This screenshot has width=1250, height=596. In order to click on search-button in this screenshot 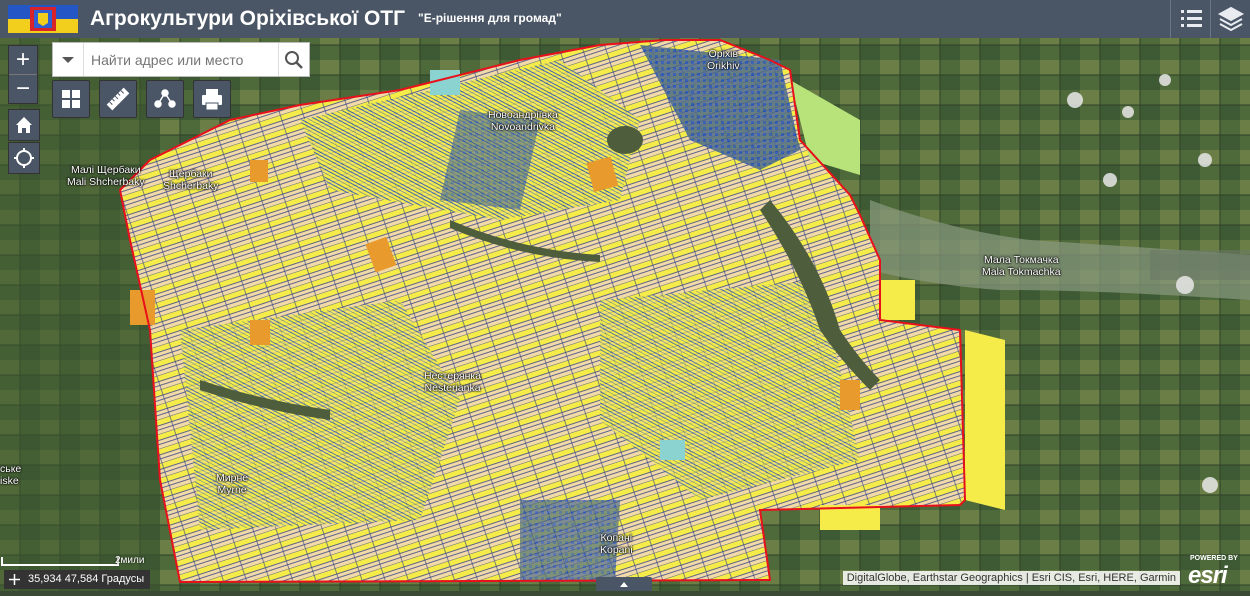, I will do `click(293, 59)`.